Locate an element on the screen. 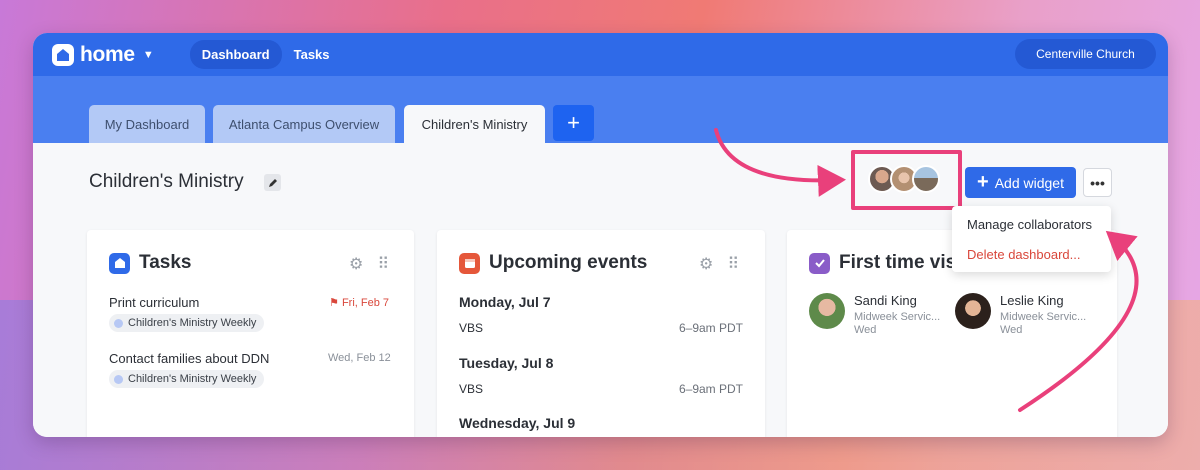  add-widget-button: + Add widget is located at coordinates (1020, 182).